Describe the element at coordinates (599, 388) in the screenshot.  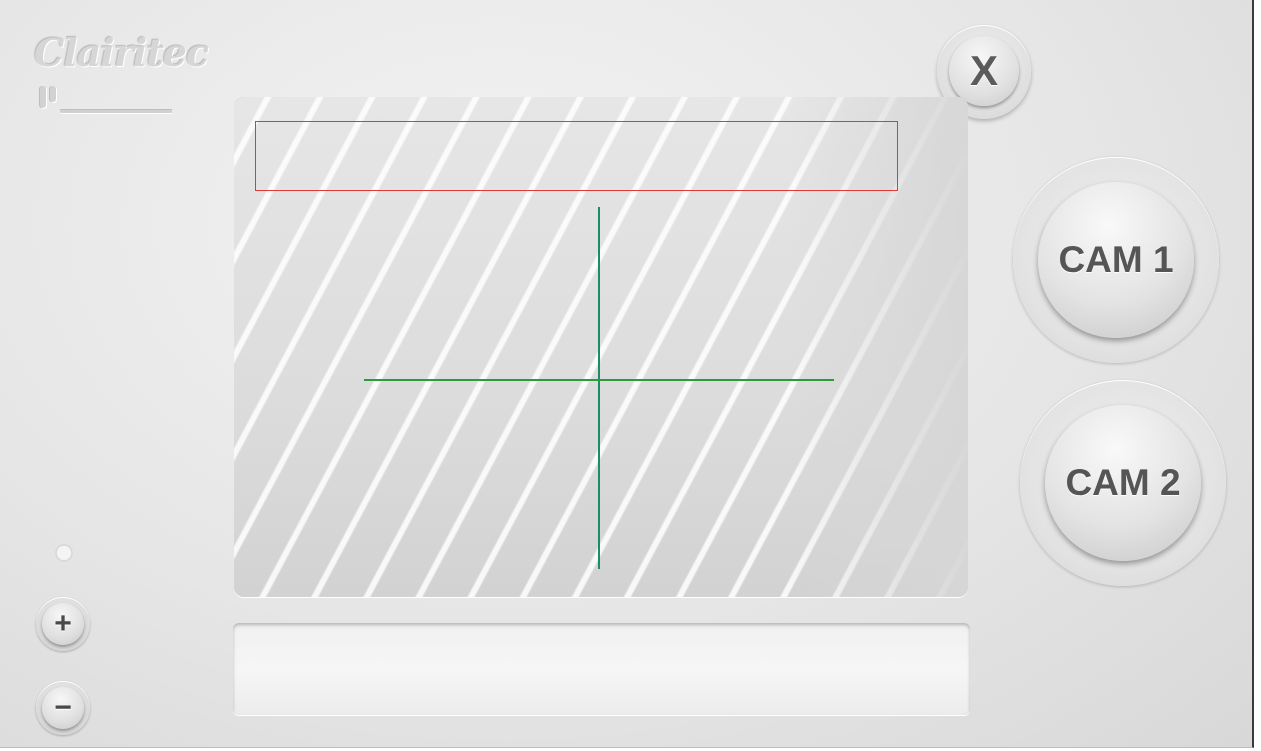
I see `crosshair-vertical-line` at that location.